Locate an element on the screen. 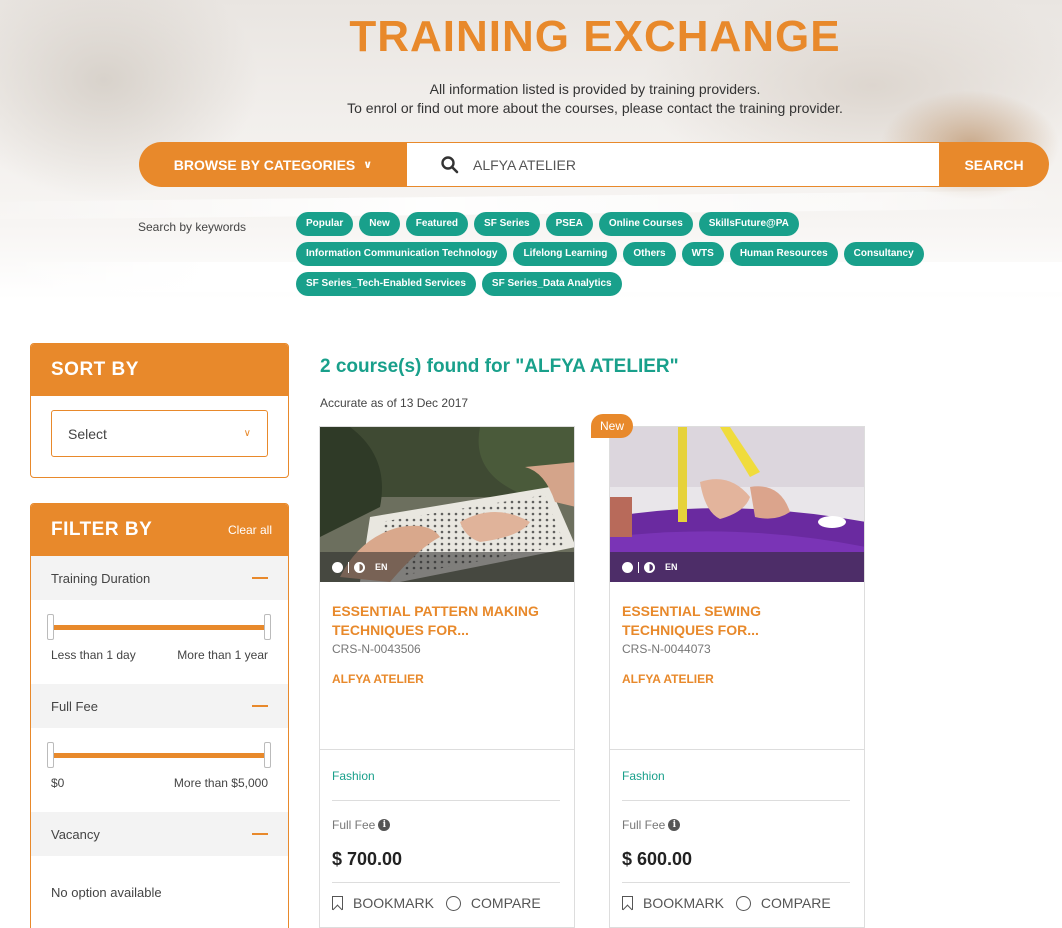 Image resolution: width=1062 pixels, height=928 pixels. keyword-tag: Information Communication Technology is located at coordinates (402, 254).